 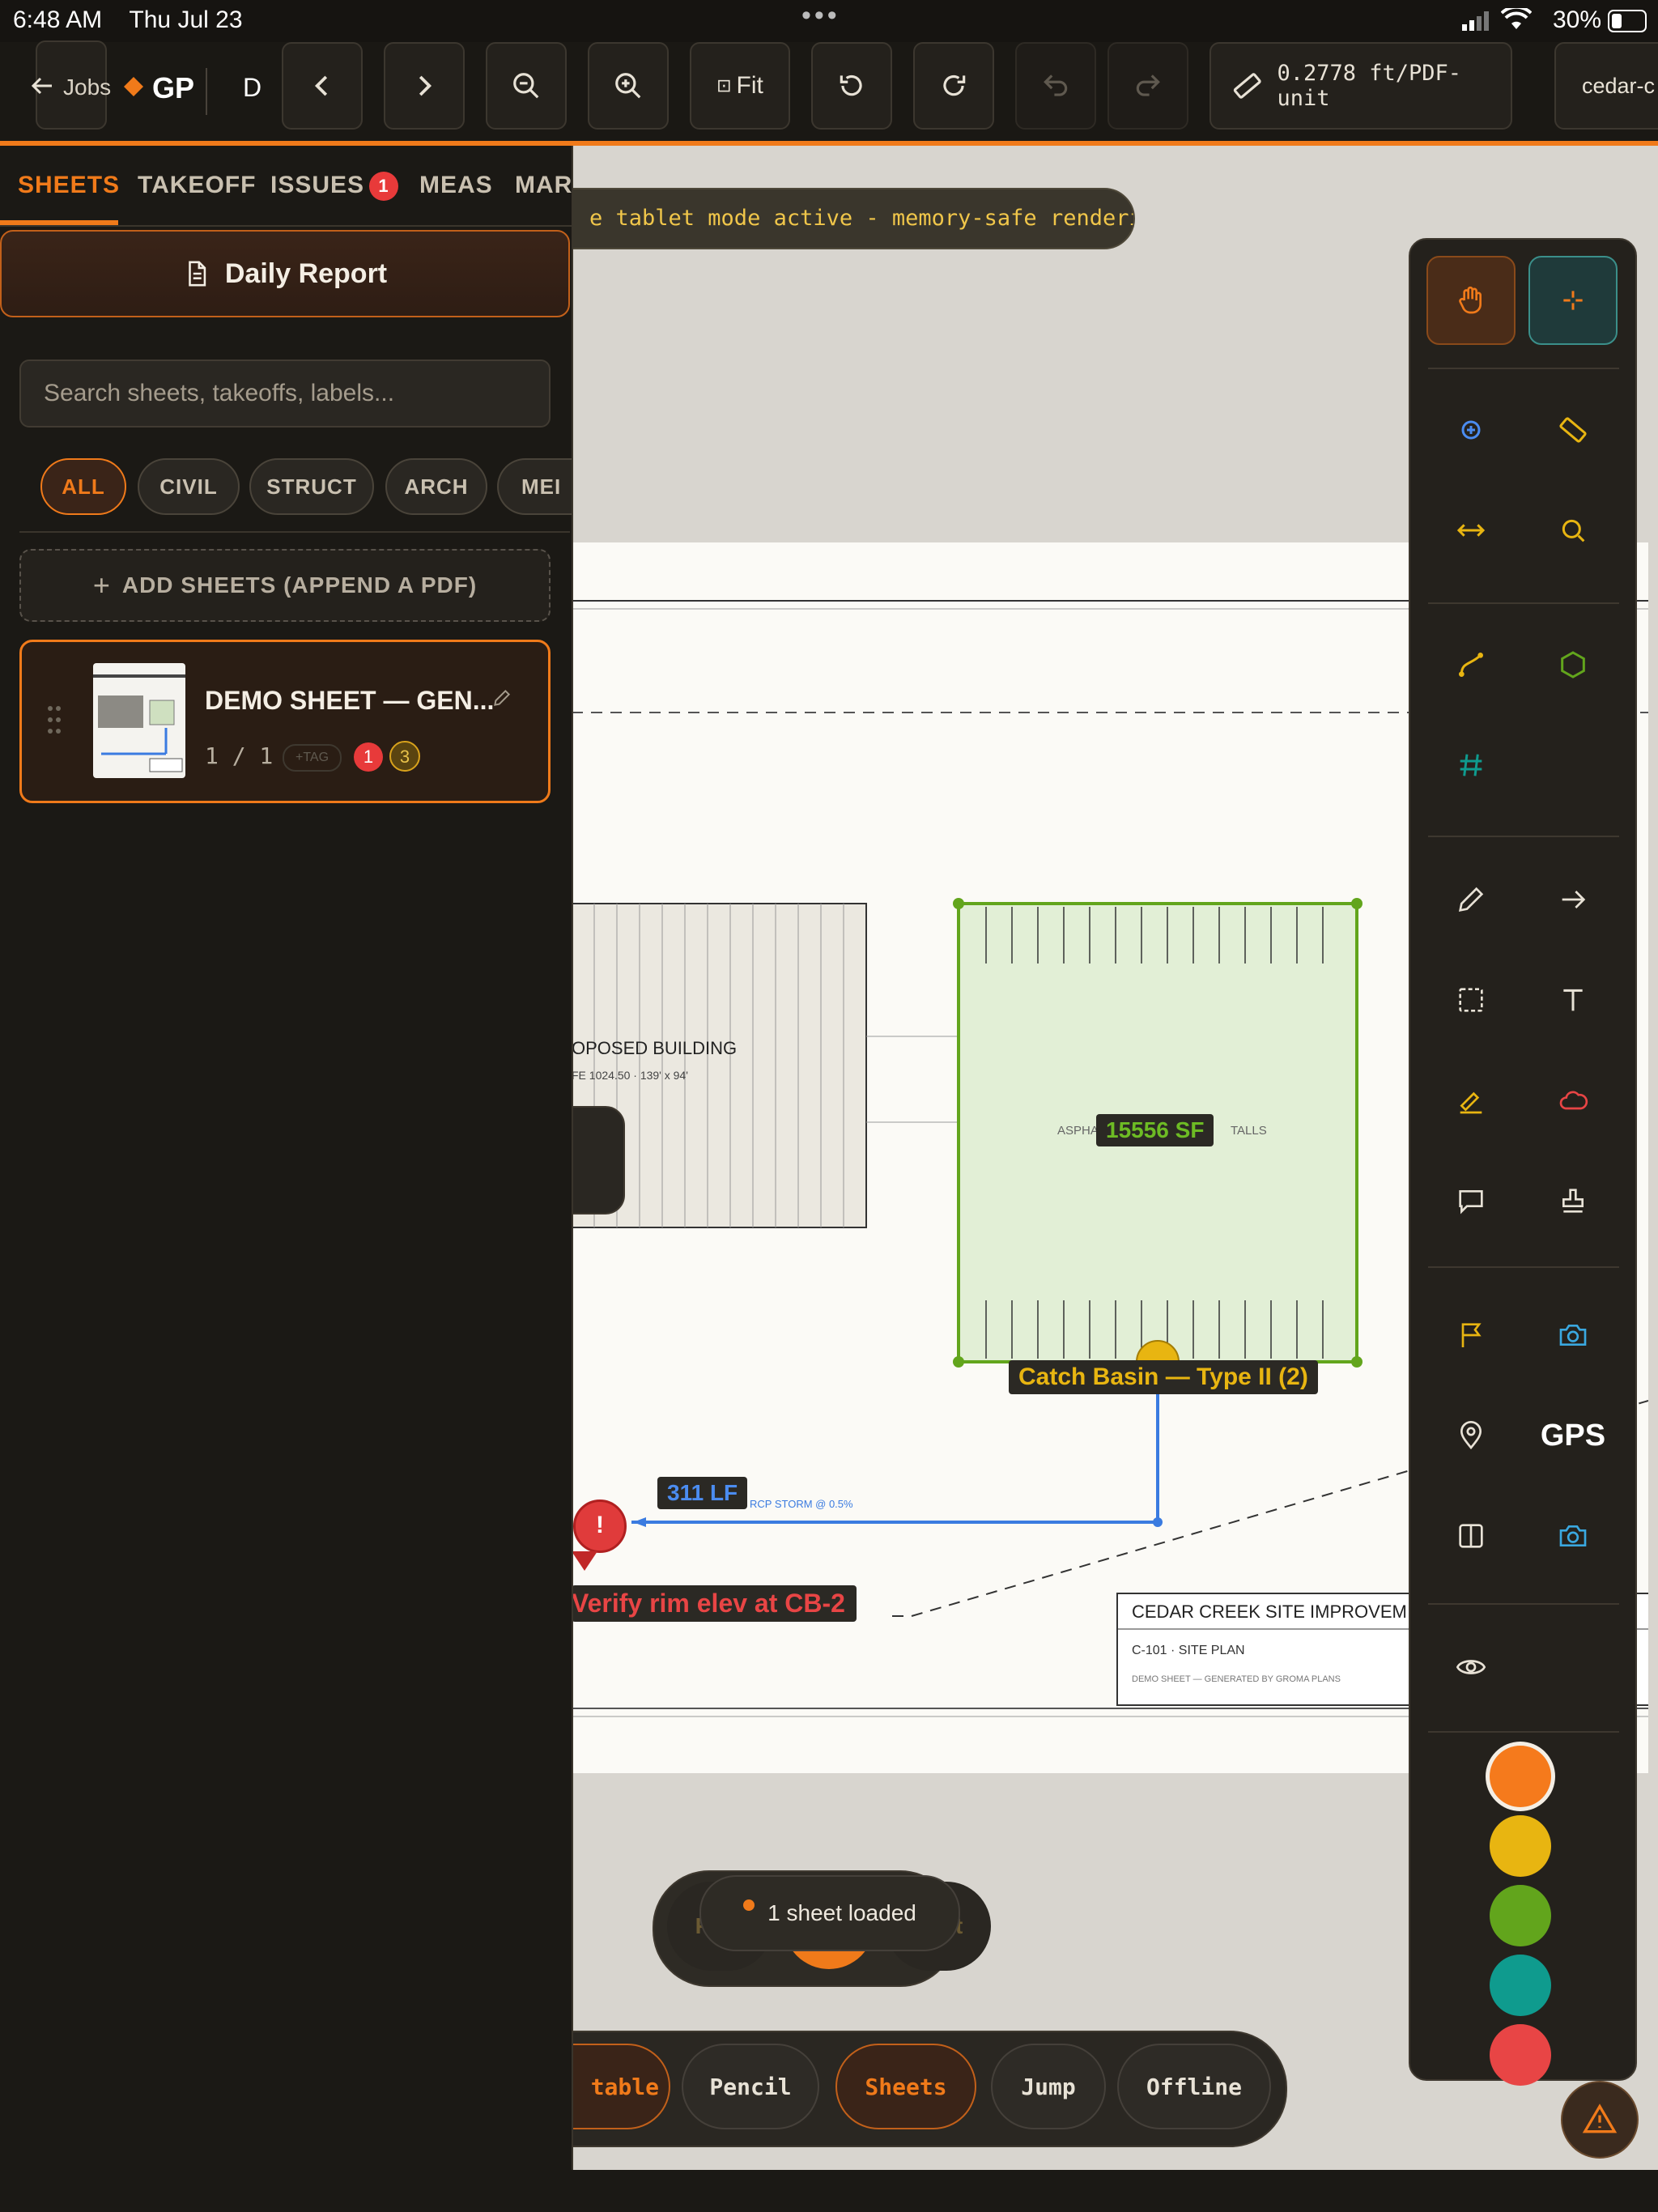 I want to click on battery-icon, so click(x=1627, y=21).